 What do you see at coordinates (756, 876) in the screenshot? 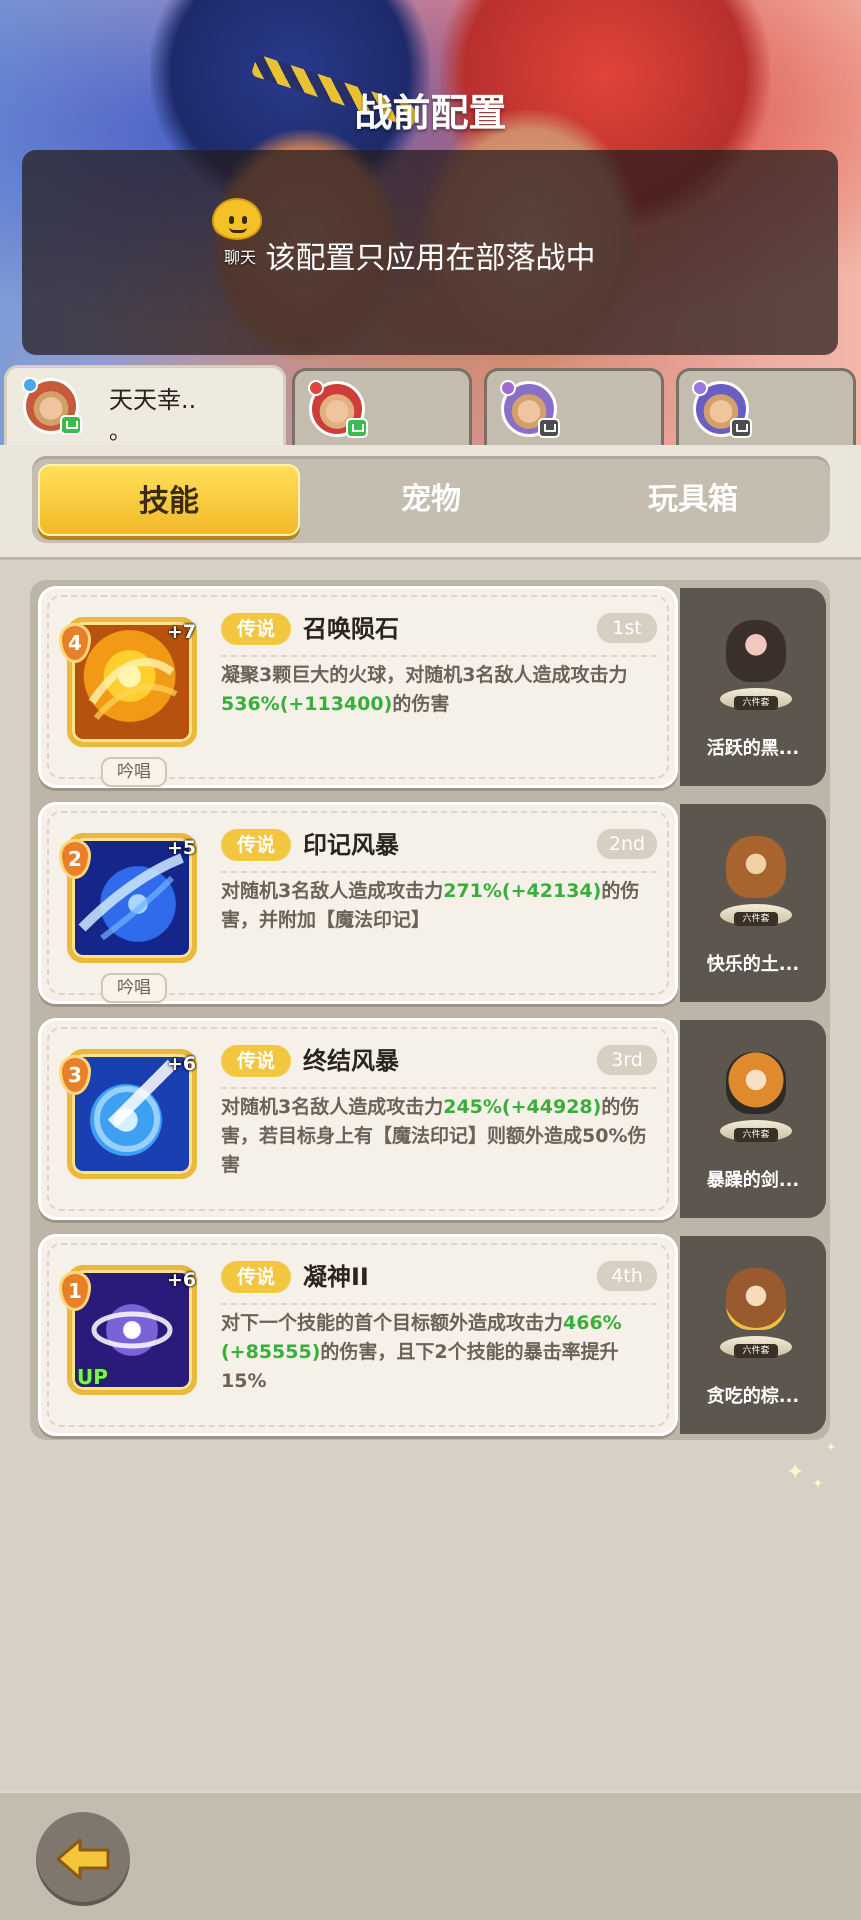
I see `pet-squirrel-icon: 六件套` at bounding box center [756, 876].